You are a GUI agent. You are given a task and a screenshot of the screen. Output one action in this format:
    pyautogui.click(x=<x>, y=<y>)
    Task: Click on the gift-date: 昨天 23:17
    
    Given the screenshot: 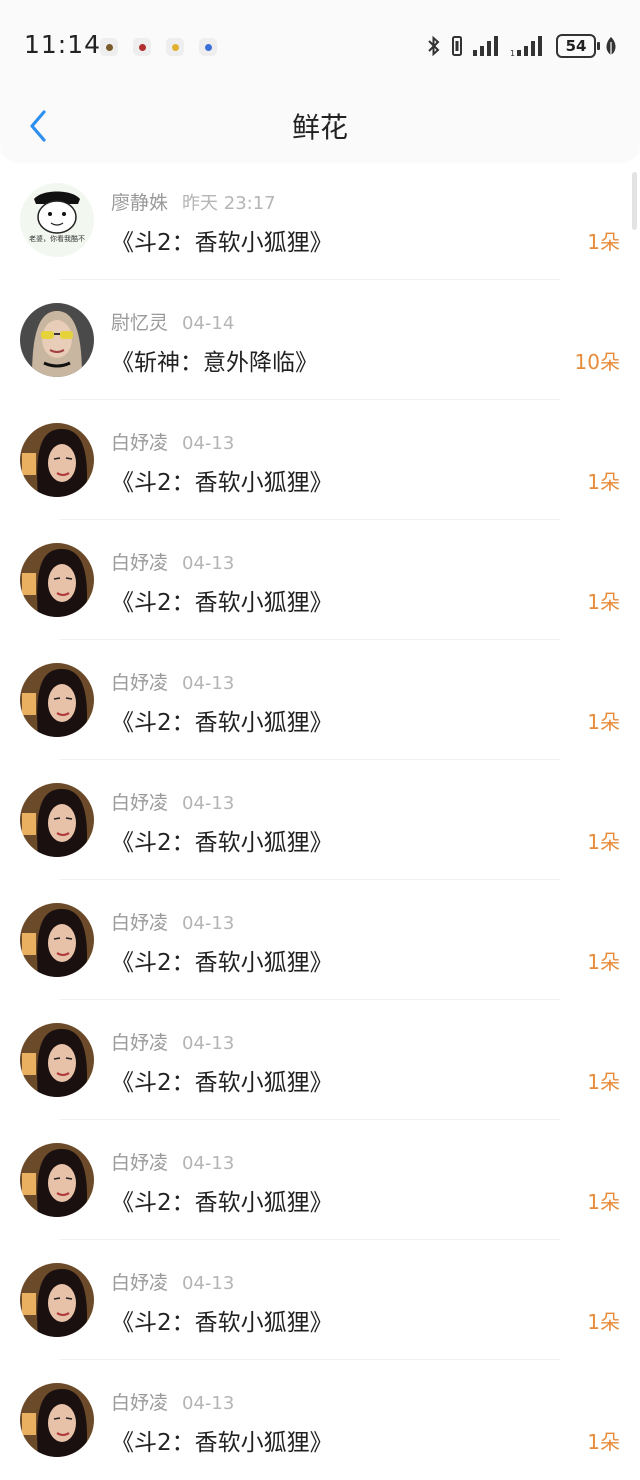 What is the action you would take?
    pyautogui.click(x=229, y=203)
    